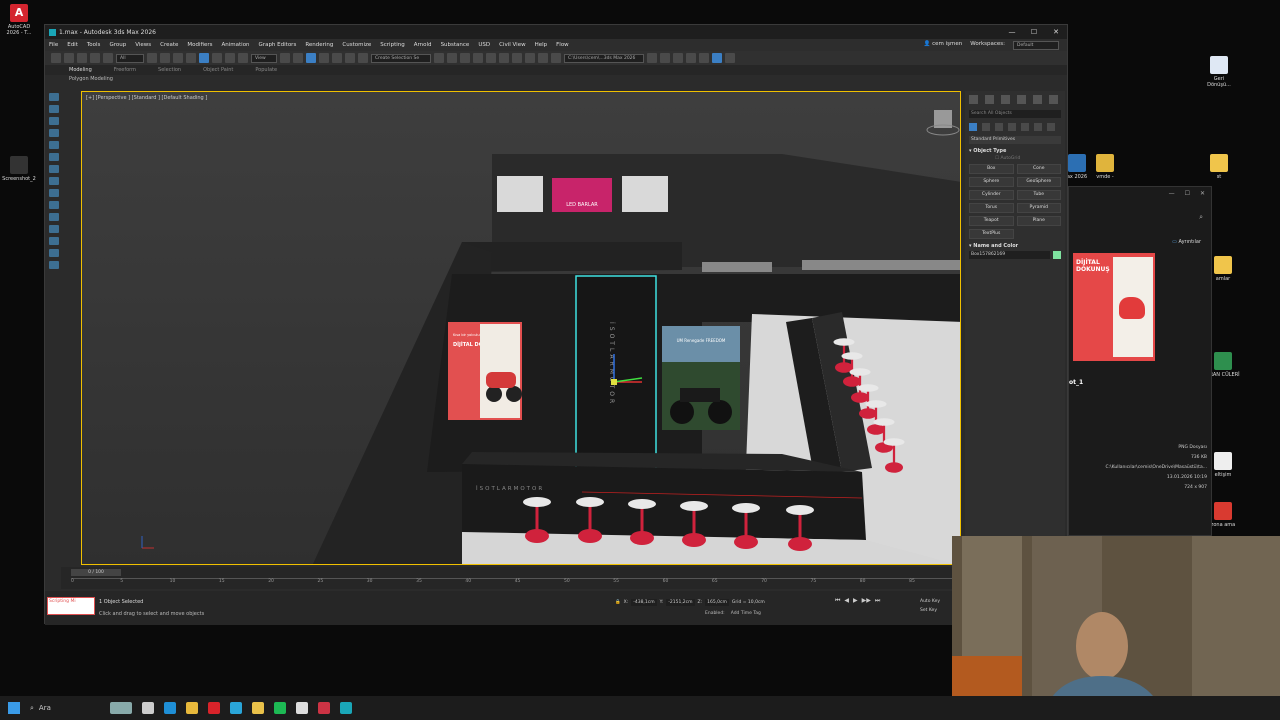 Image resolution: width=1280 pixels, height=720 pixels. Describe the element at coordinates (19, 169) in the screenshot. I see `desktop-icon-screenshot: Screenshot_2` at that location.